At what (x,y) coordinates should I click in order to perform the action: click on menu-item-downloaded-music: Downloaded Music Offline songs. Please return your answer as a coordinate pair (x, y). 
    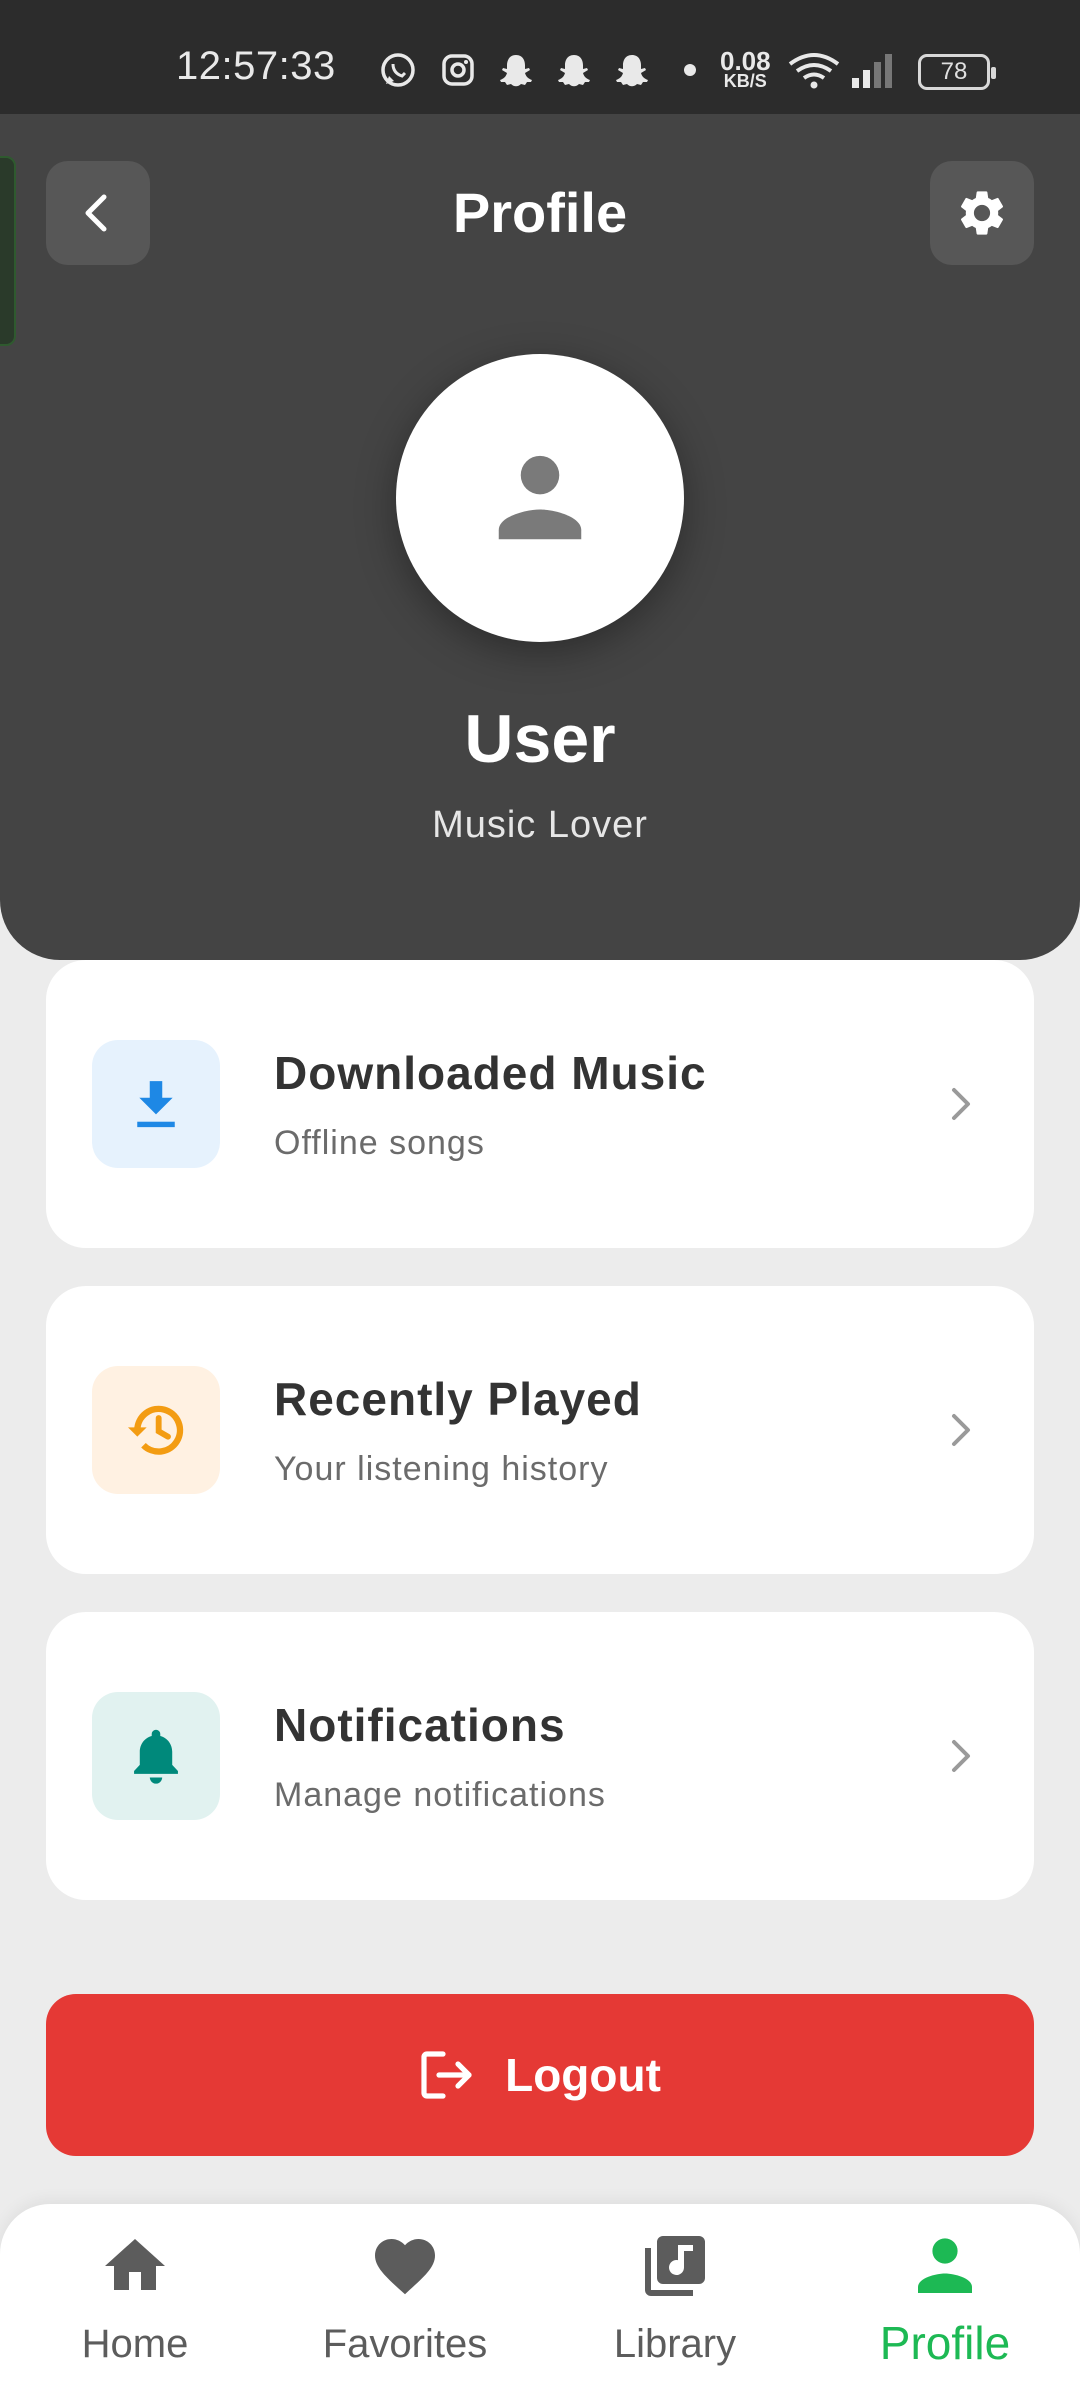
    Looking at the image, I should click on (540, 1104).